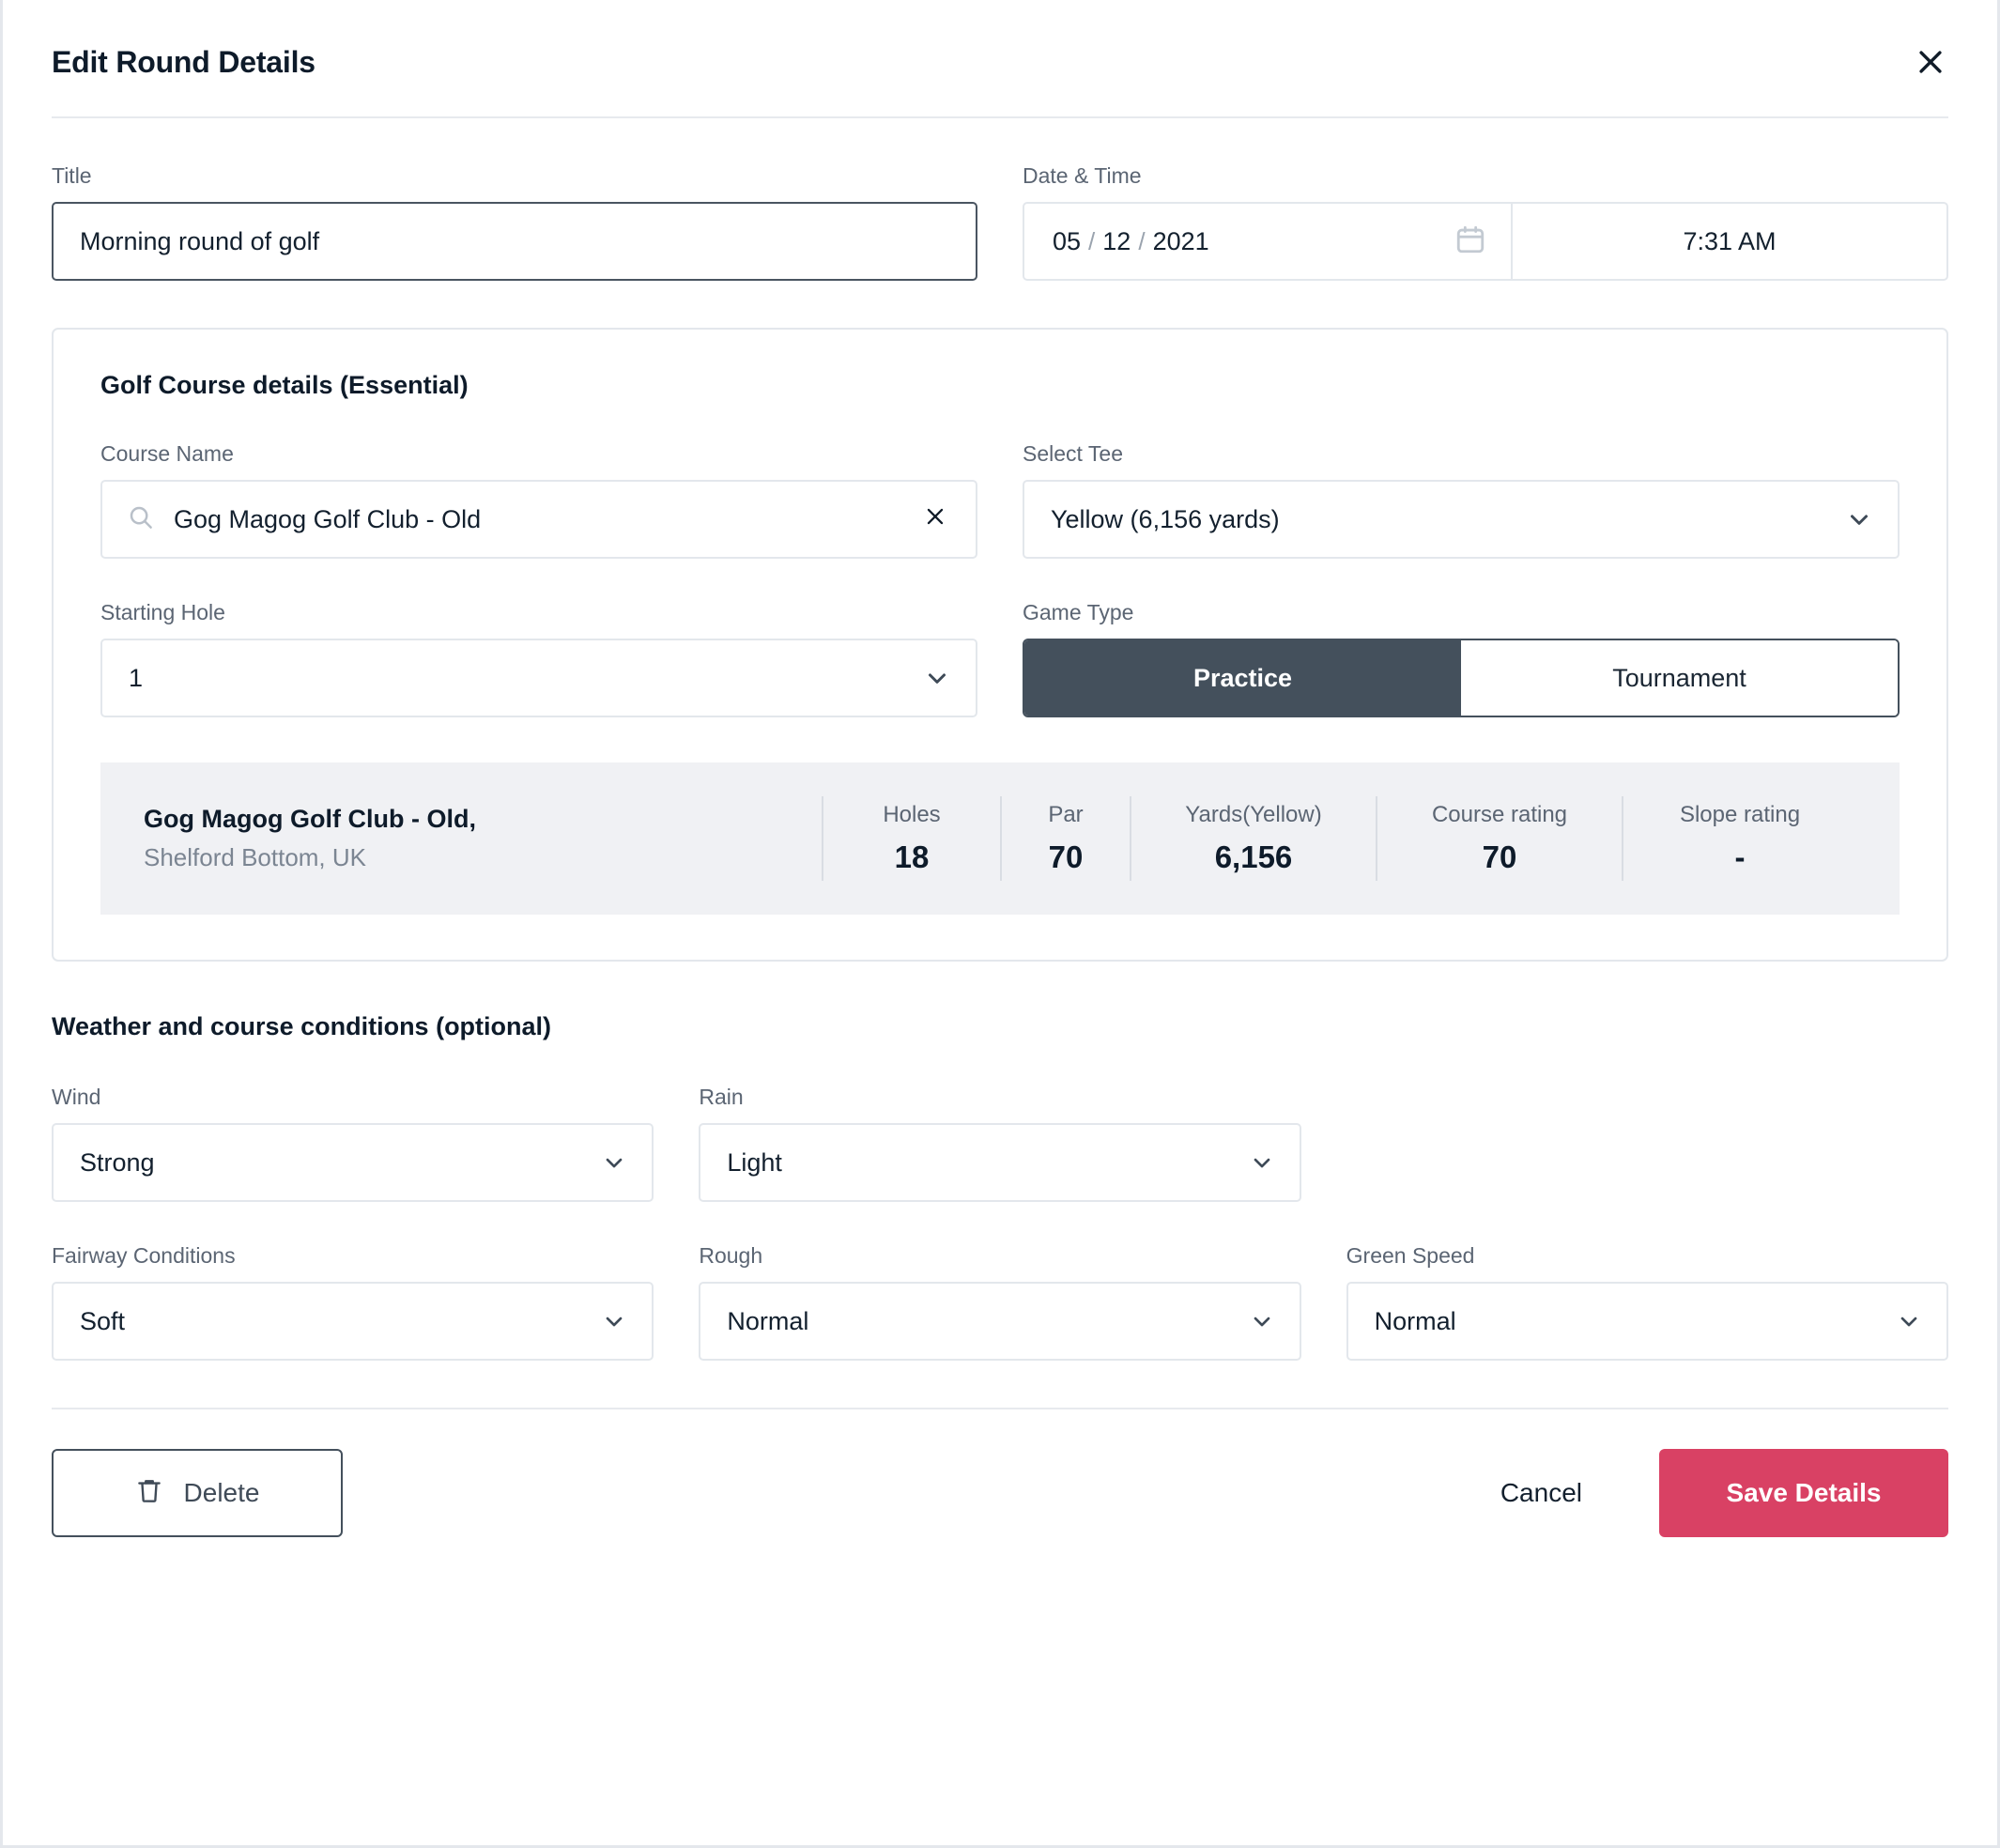  I want to click on weather-section-title: Weather and course conditions (optional), so click(302, 1026).